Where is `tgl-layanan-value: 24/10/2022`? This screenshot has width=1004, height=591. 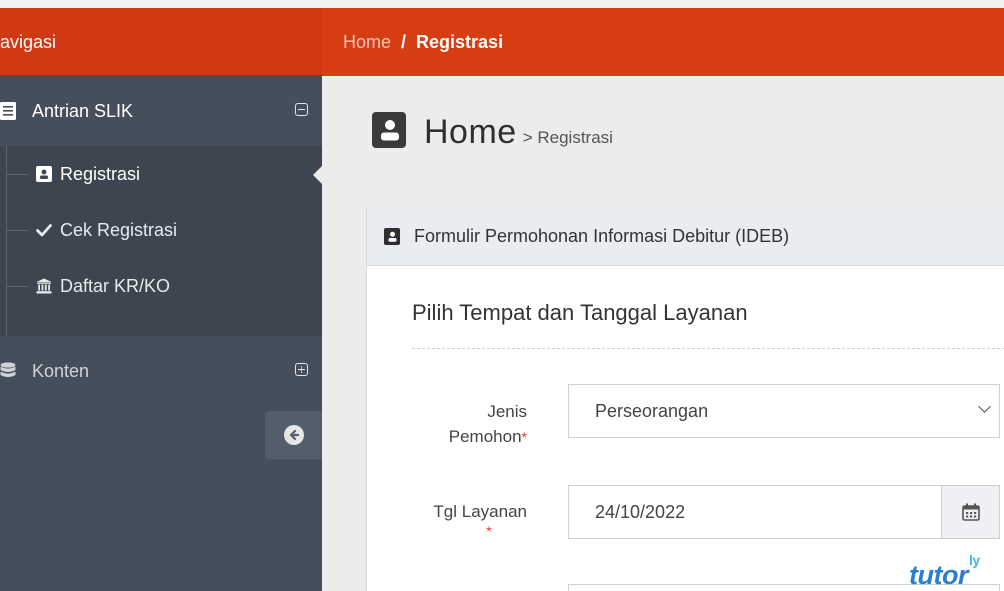
tgl-layanan-value: 24/10/2022 is located at coordinates (640, 511).